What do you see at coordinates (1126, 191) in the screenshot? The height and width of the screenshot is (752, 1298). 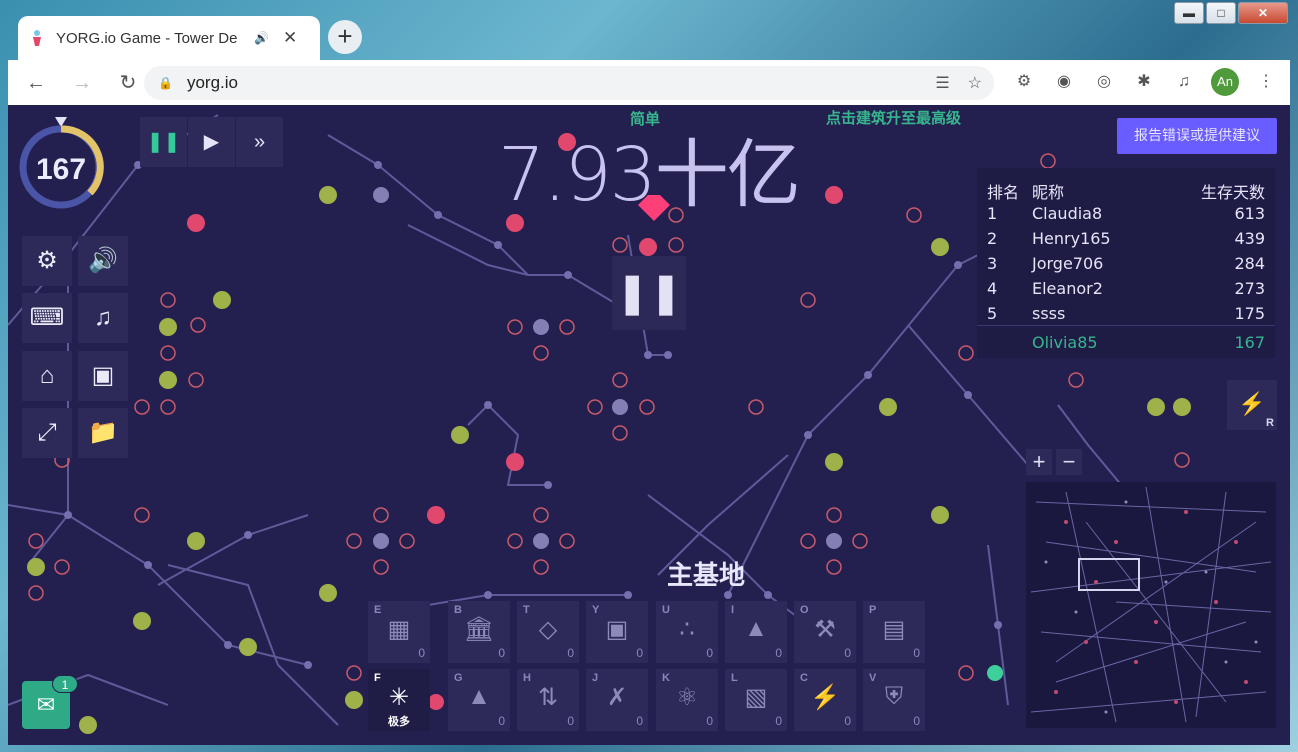 I see `leaderboard-header: 排名 昵称 生存天数` at bounding box center [1126, 191].